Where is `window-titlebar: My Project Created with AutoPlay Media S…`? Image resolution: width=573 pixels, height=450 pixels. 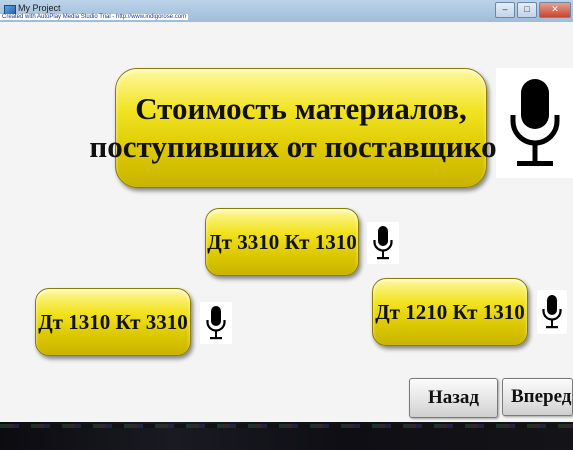 window-titlebar: My Project Created with AutoPlay Media S… is located at coordinates (286, 11).